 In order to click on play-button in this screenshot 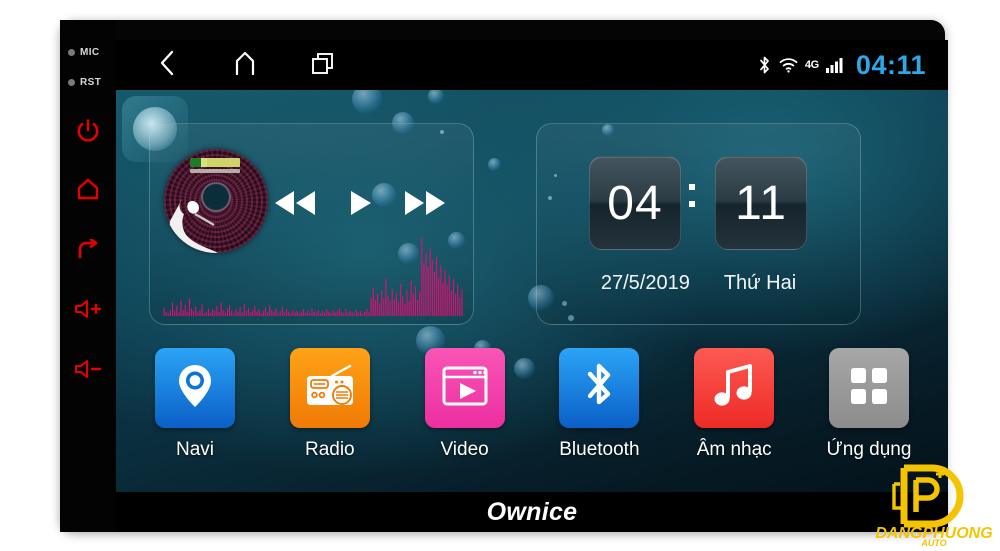, I will do `click(360, 205)`.